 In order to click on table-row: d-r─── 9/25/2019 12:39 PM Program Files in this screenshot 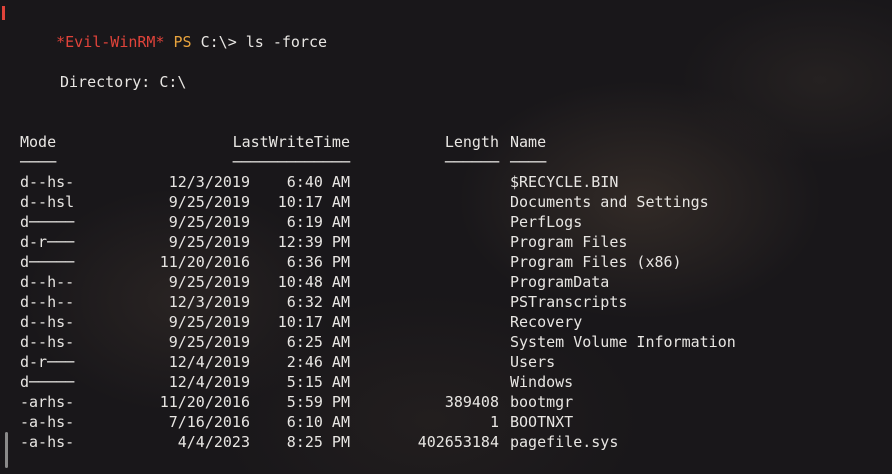, I will do `click(446, 242)`.